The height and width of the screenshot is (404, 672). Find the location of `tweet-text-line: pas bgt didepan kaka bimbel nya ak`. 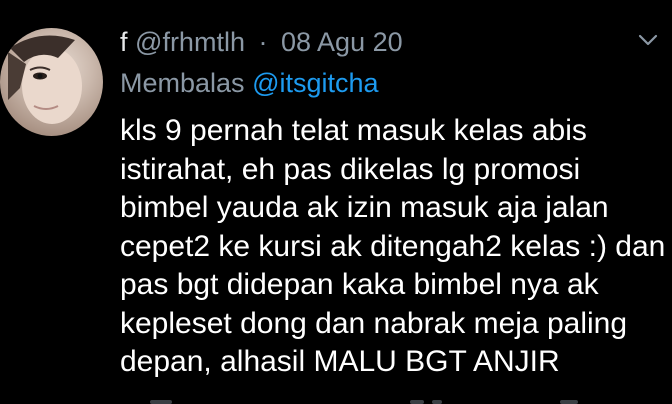

tweet-text-line: pas bgt didepan kaka bimbel nya ak is located at coordinates (359, 284).